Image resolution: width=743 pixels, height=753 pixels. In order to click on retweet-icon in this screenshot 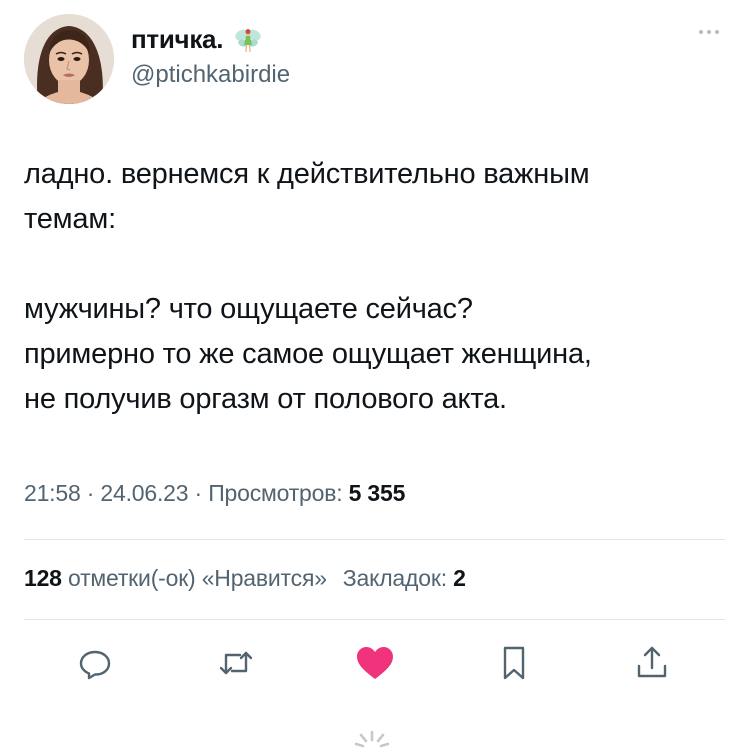, I will do `click(236, 663)`.